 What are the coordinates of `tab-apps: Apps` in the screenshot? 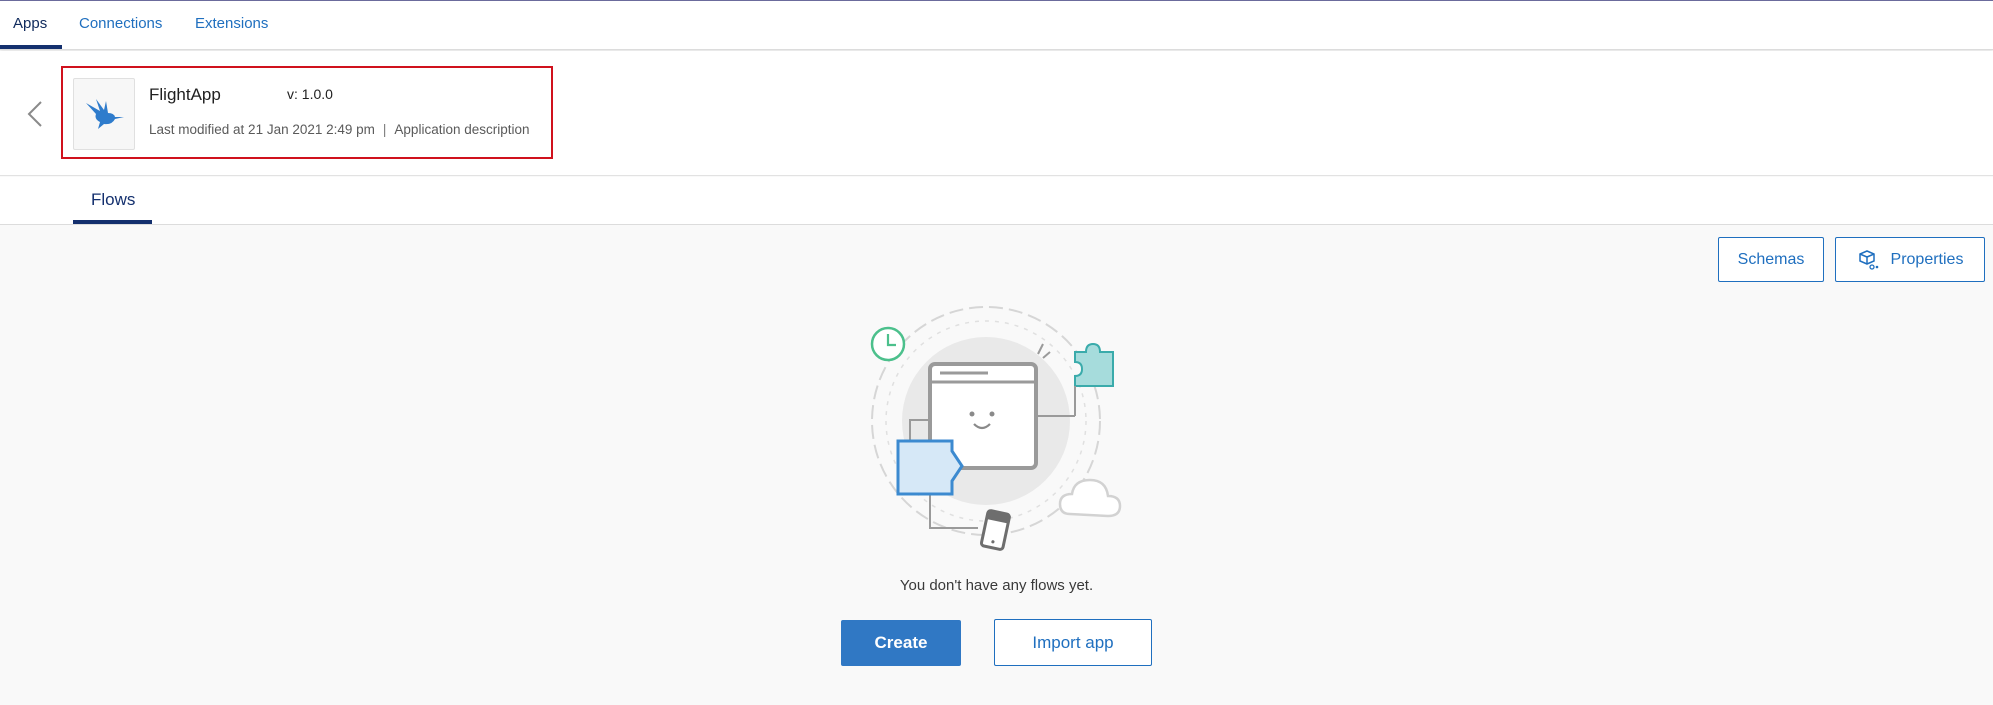 It's located at (30, 23).